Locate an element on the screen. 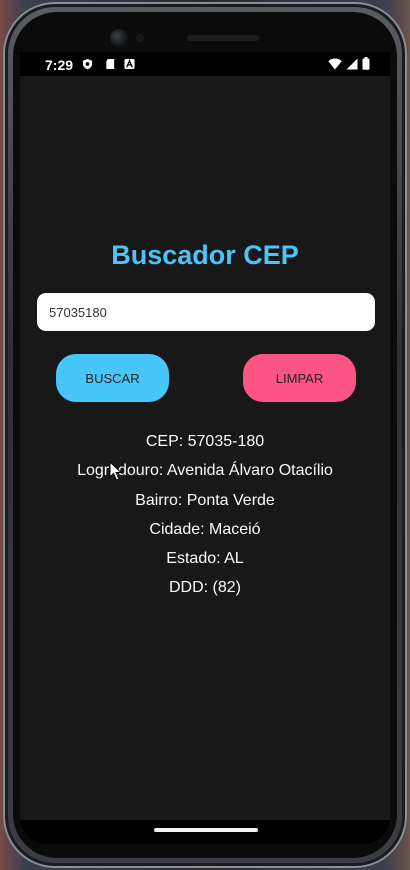  cep-input is located at coordinates (206, 312).